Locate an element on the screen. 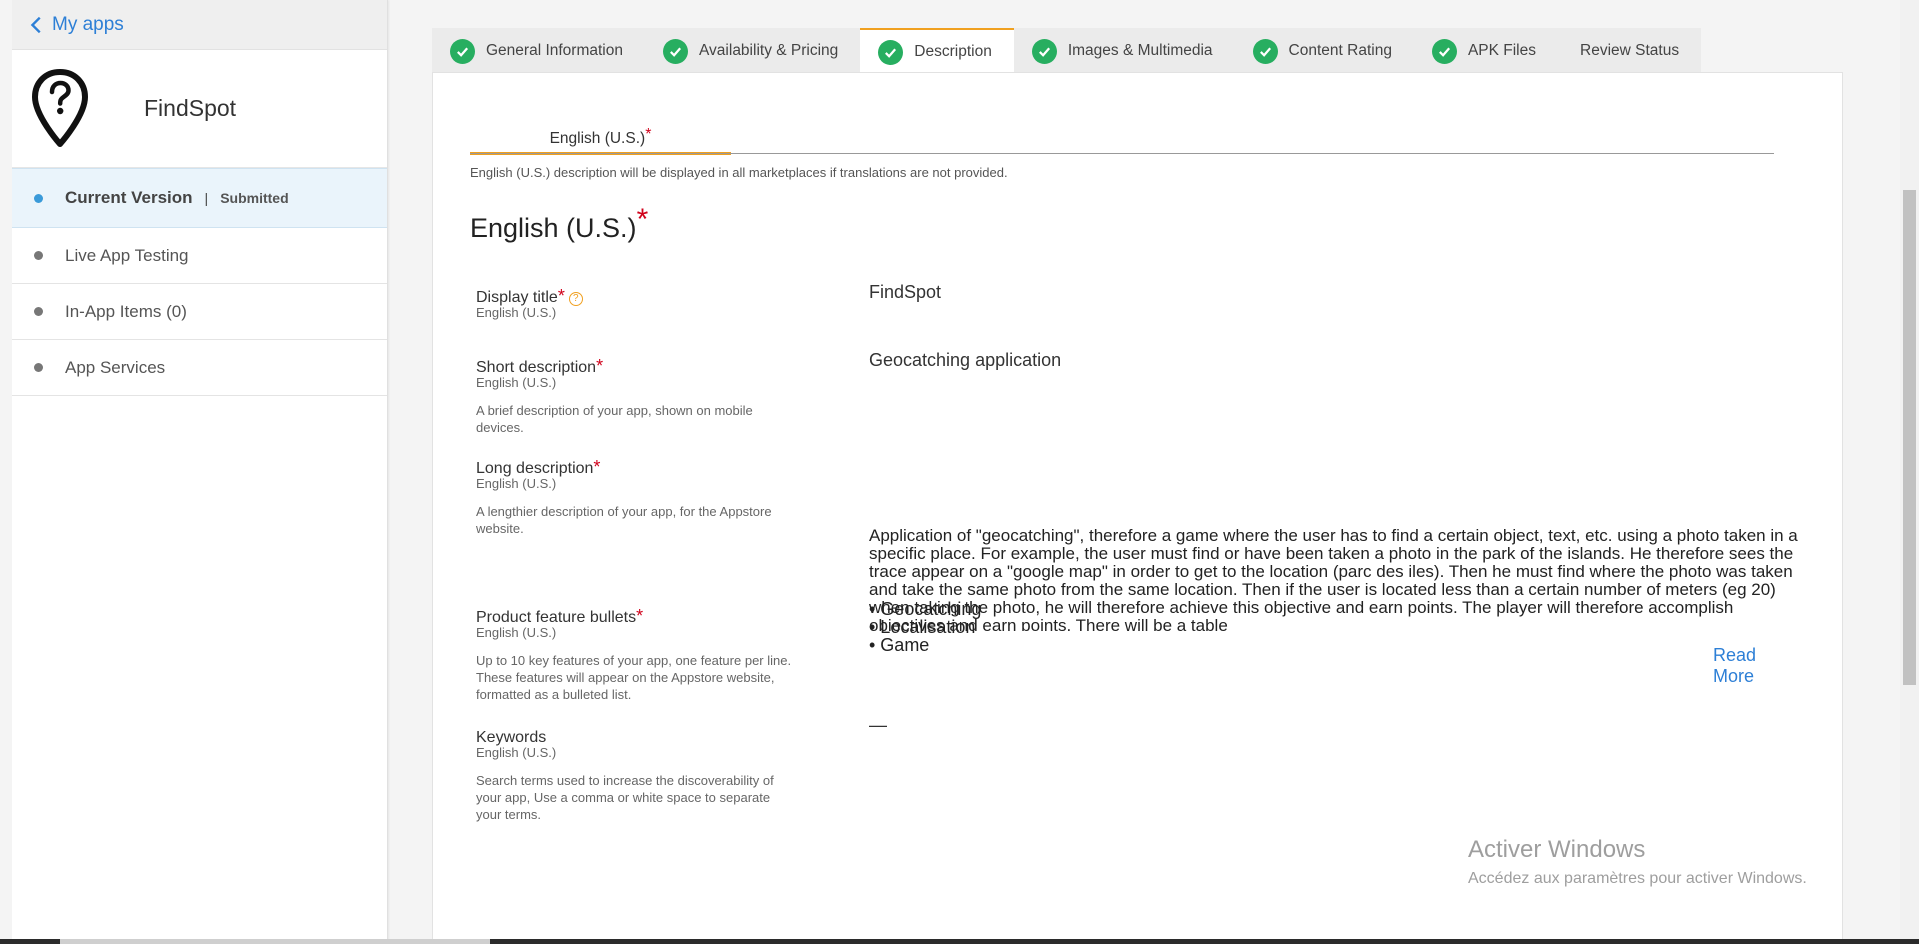 Image resolution: width=1919 pixels, height=944 pixels. app-header: FindSpot is located at coordinates (199, 109).